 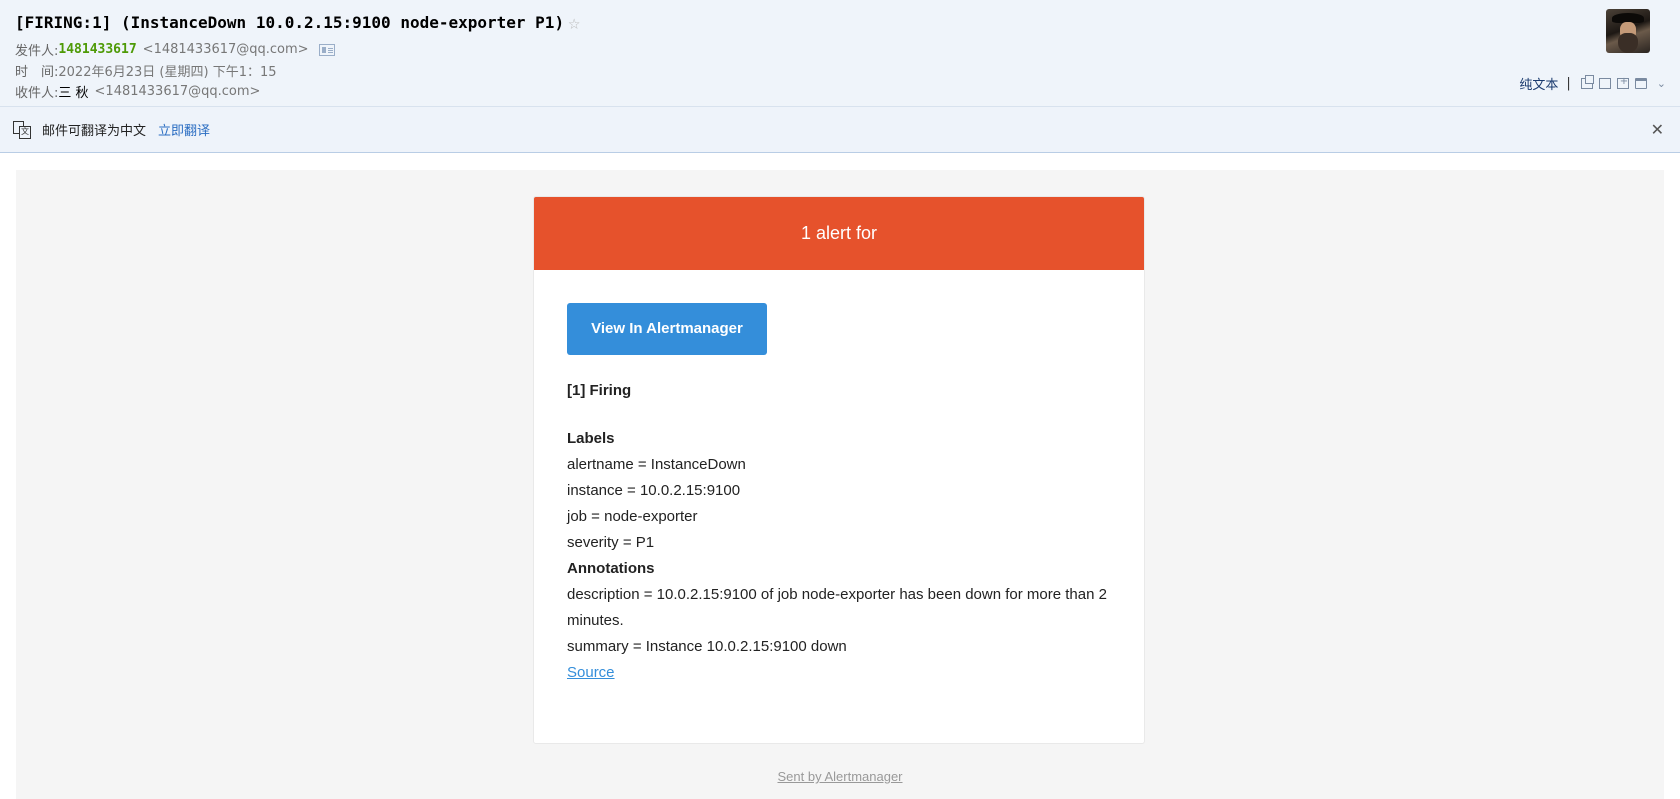 I want to click on label-line: instance = 10.0.2.15:9100, so click(x=654, y=490).